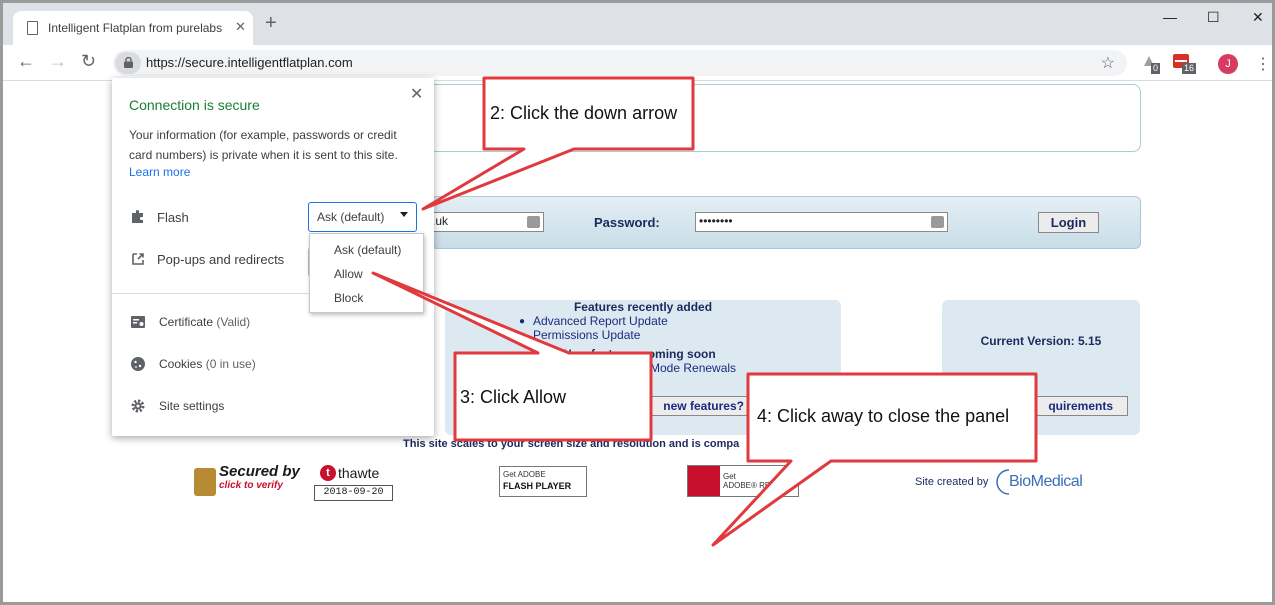  What do you see at coordinates (1046, 481) in the screenshot?
I see `biomedical-text: BioMedical` at bounding box center [1046, 481].